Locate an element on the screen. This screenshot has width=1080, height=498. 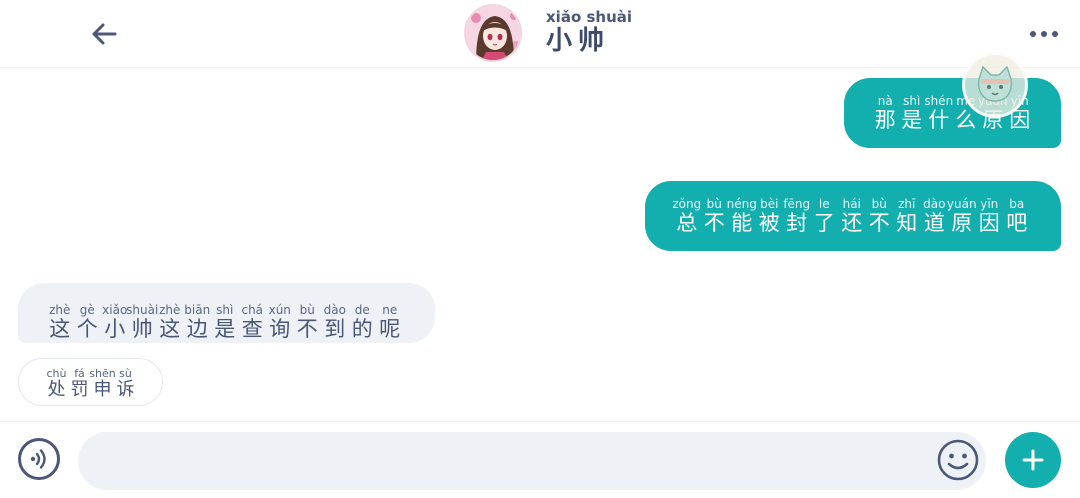
hanzi-text: 是 is located at coordinates (912, 120).